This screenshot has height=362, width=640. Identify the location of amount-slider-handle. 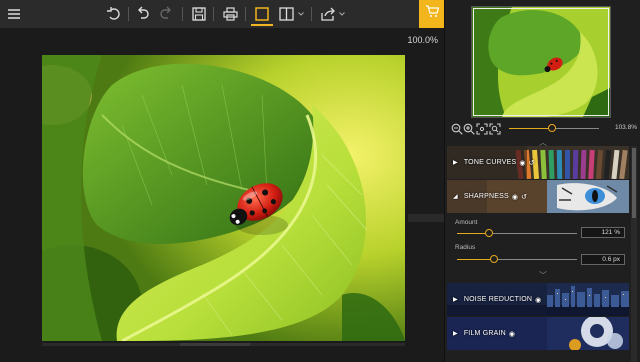
(489, 233).